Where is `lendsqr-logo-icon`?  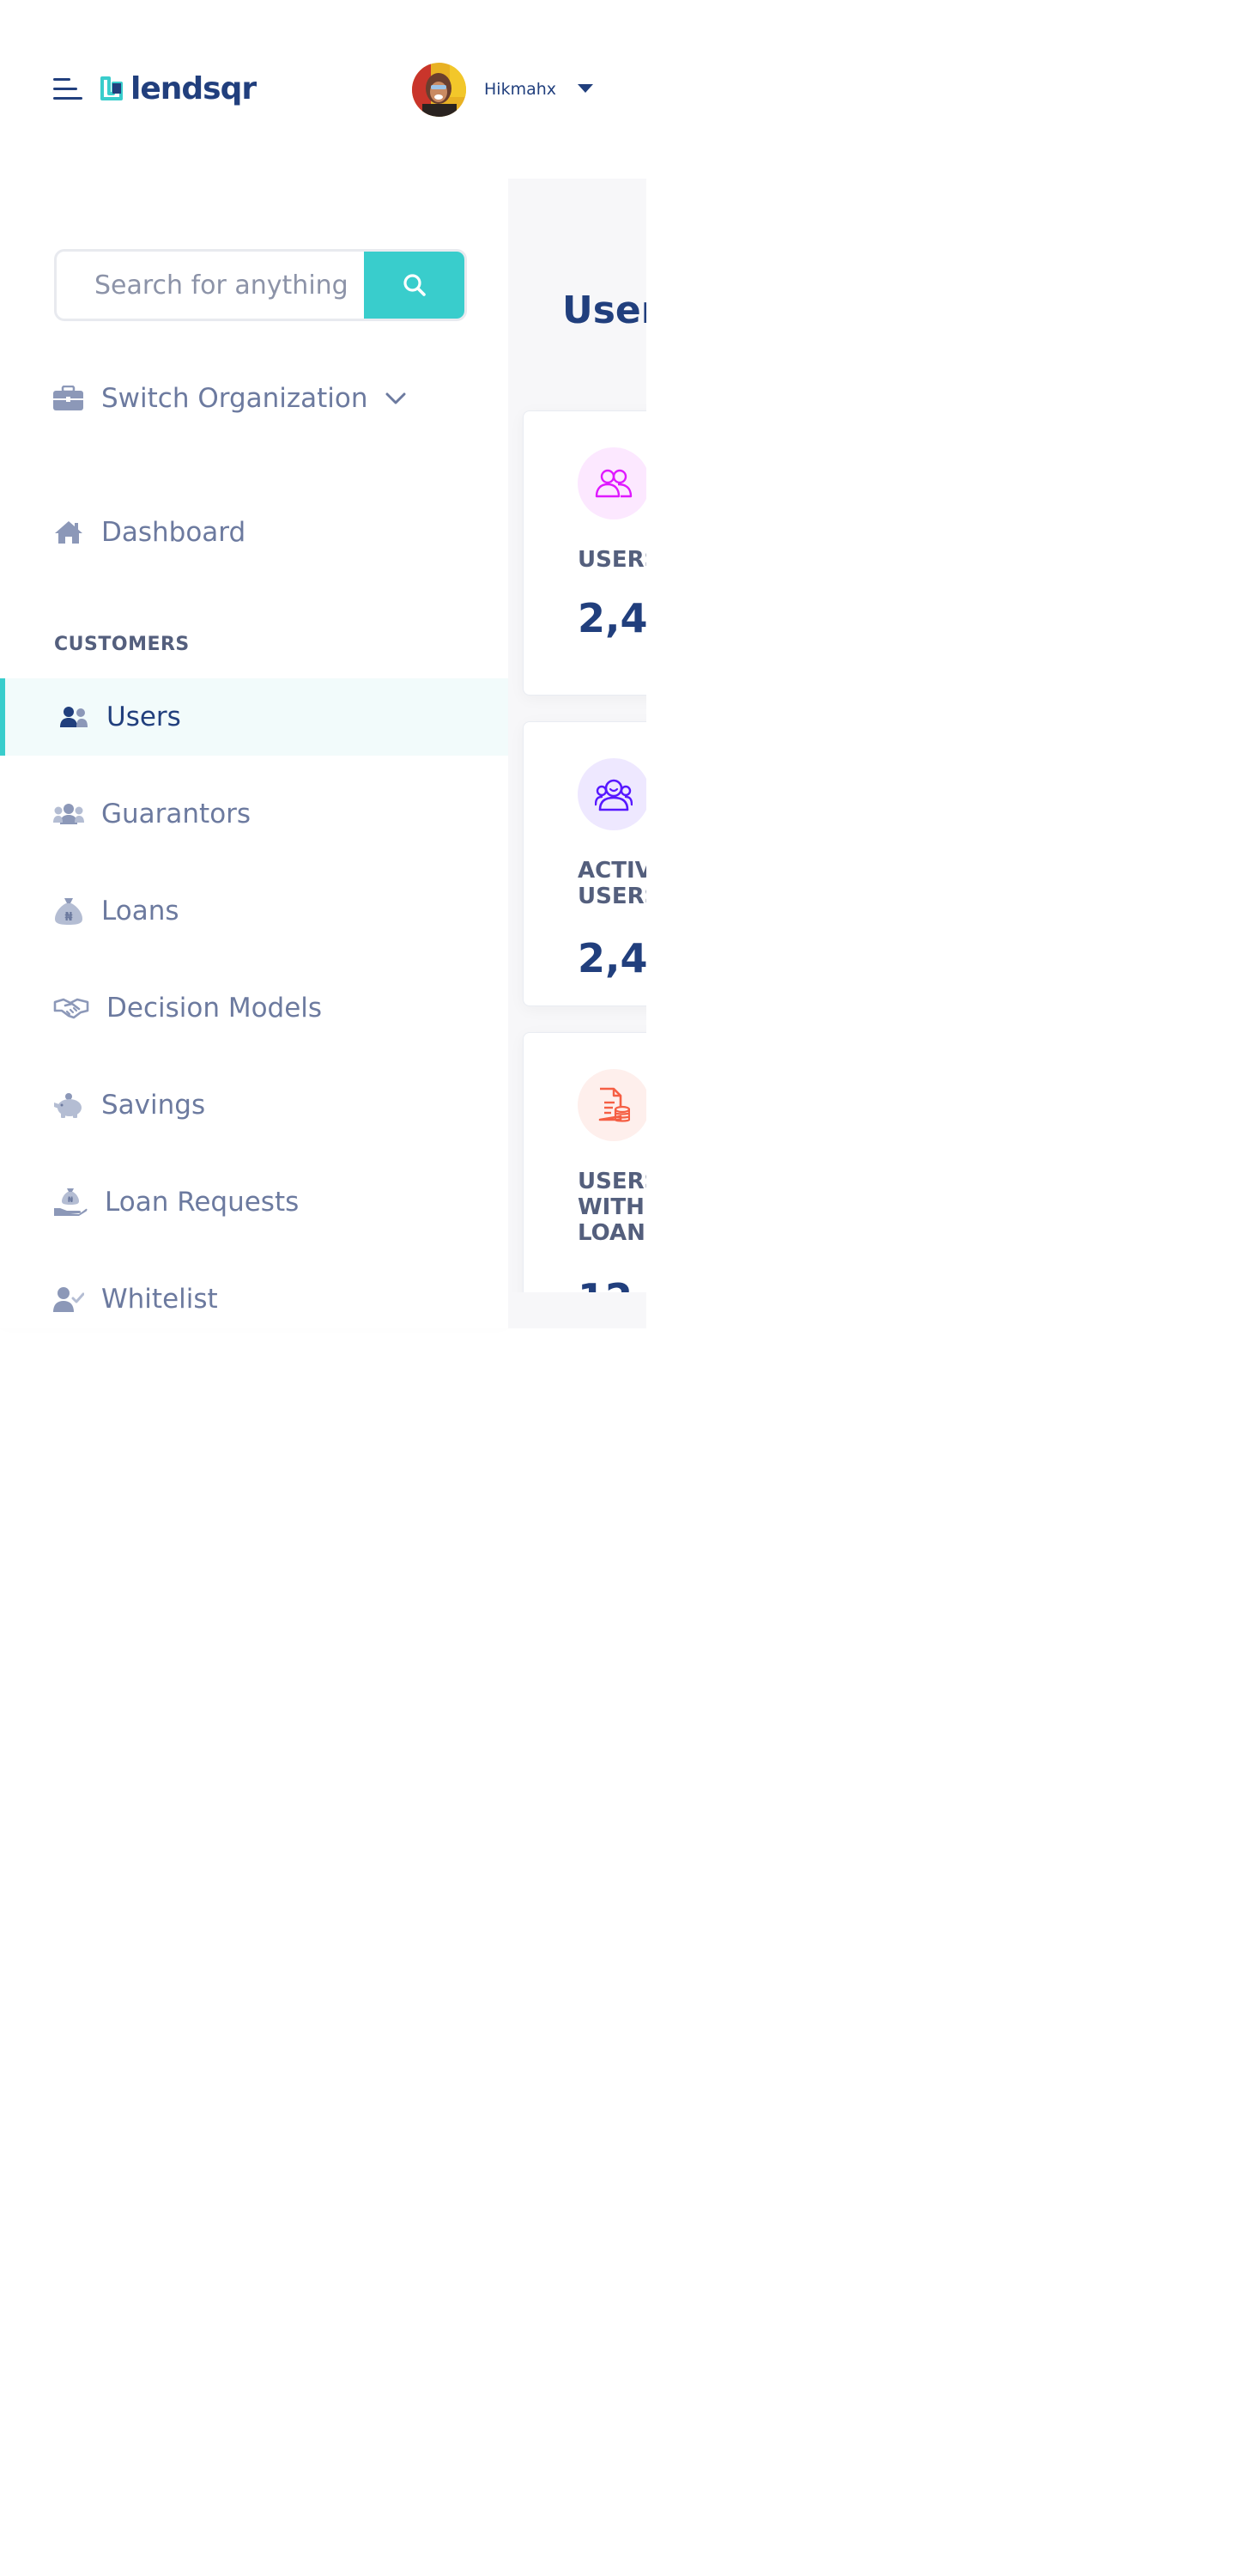 lendsqr-logo-icon is located at coordinates (111, 88).